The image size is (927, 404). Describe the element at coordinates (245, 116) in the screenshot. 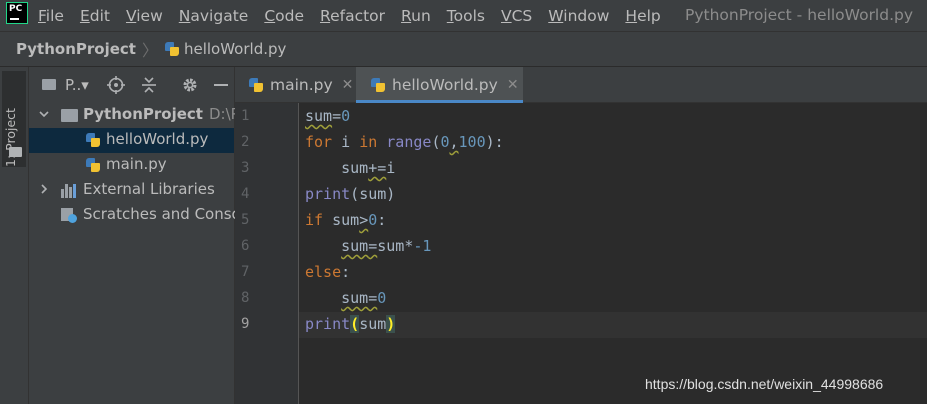

I see `line-number: 1` at that location.